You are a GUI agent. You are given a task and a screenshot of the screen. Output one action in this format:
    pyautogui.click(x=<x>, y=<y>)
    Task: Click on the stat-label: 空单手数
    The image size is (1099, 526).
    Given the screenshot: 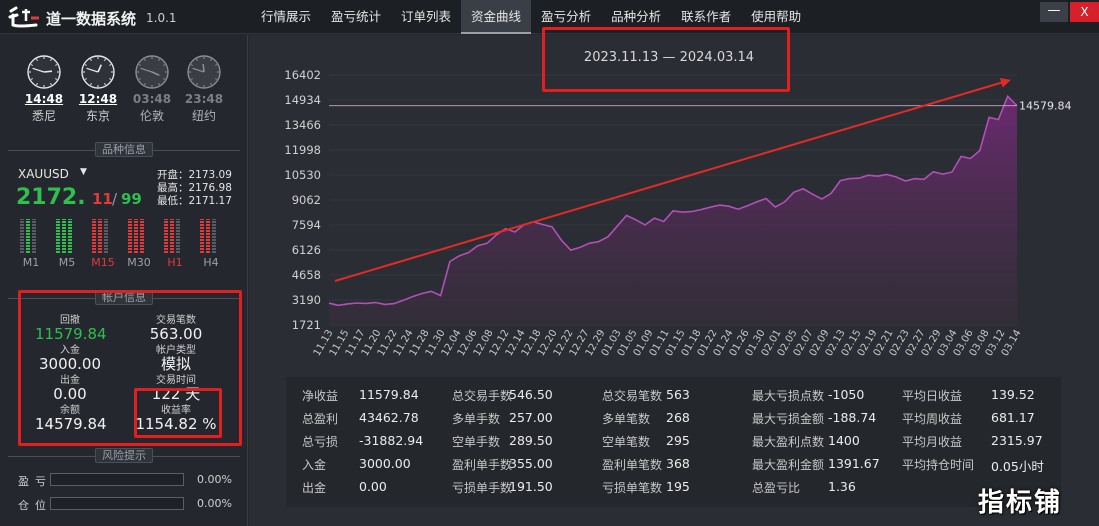 What is the action you would take?
    pyautogui.click(x=476, y=442)
    